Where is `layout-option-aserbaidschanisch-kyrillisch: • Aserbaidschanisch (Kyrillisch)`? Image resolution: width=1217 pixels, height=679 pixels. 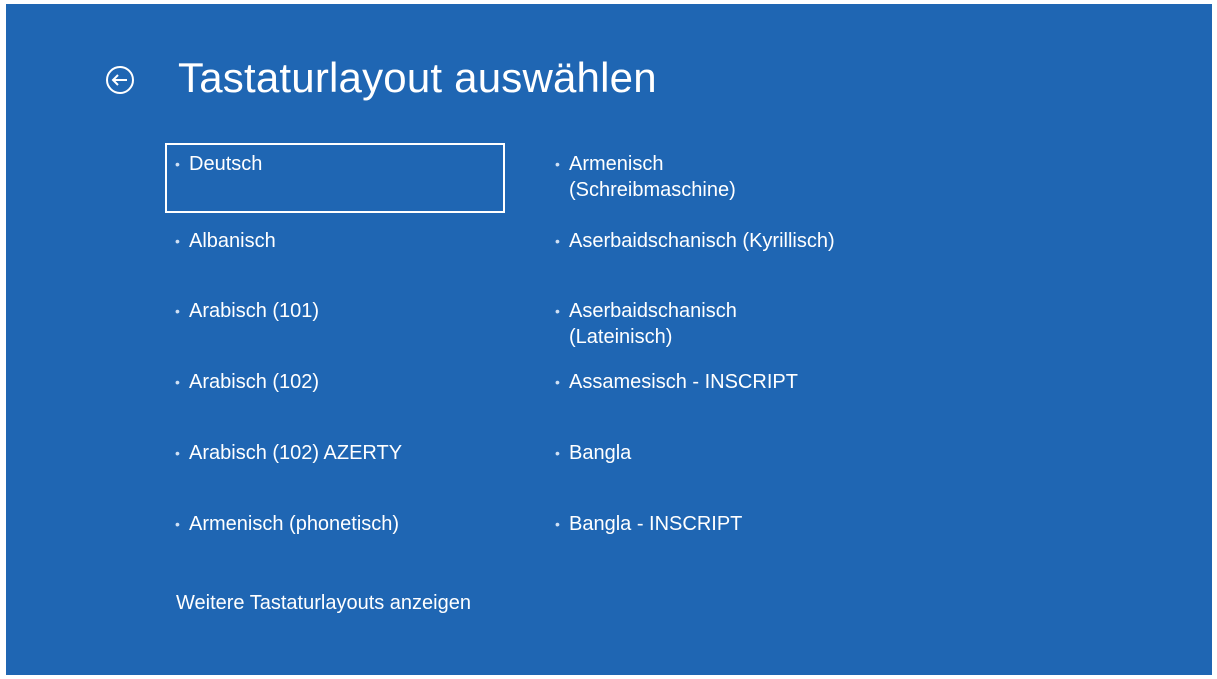
layout-option-aserbaidschanisch-kyrillisch: • Aserbaidschanisch (Kyrillisch) is located at coordinates (715, 241).